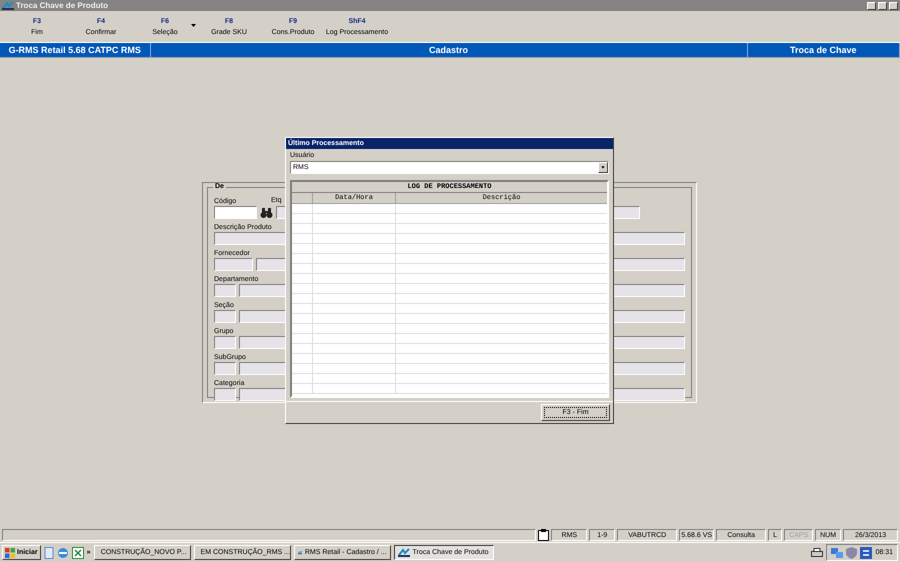 This screenshot has width=900, height=562. I want to click on spreadsheet-icon, so click(78, 552).